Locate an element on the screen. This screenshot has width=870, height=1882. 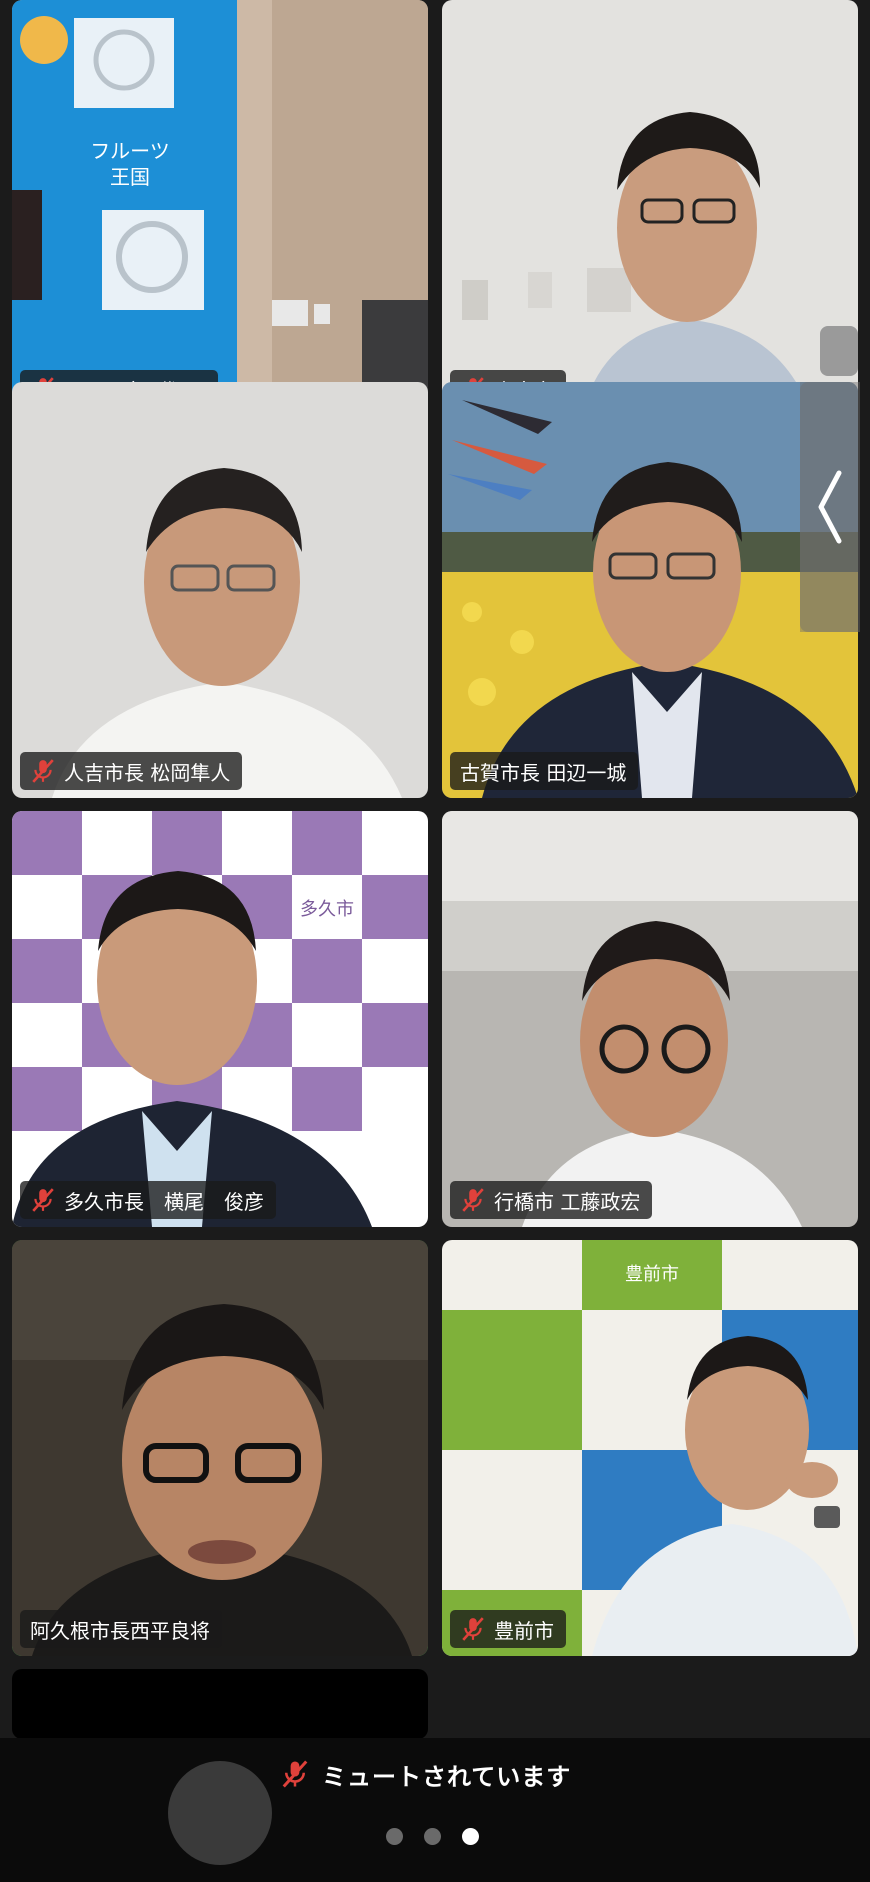
participant-name: 阿久根市長西平良将 is located at coordinates (120, 1630).